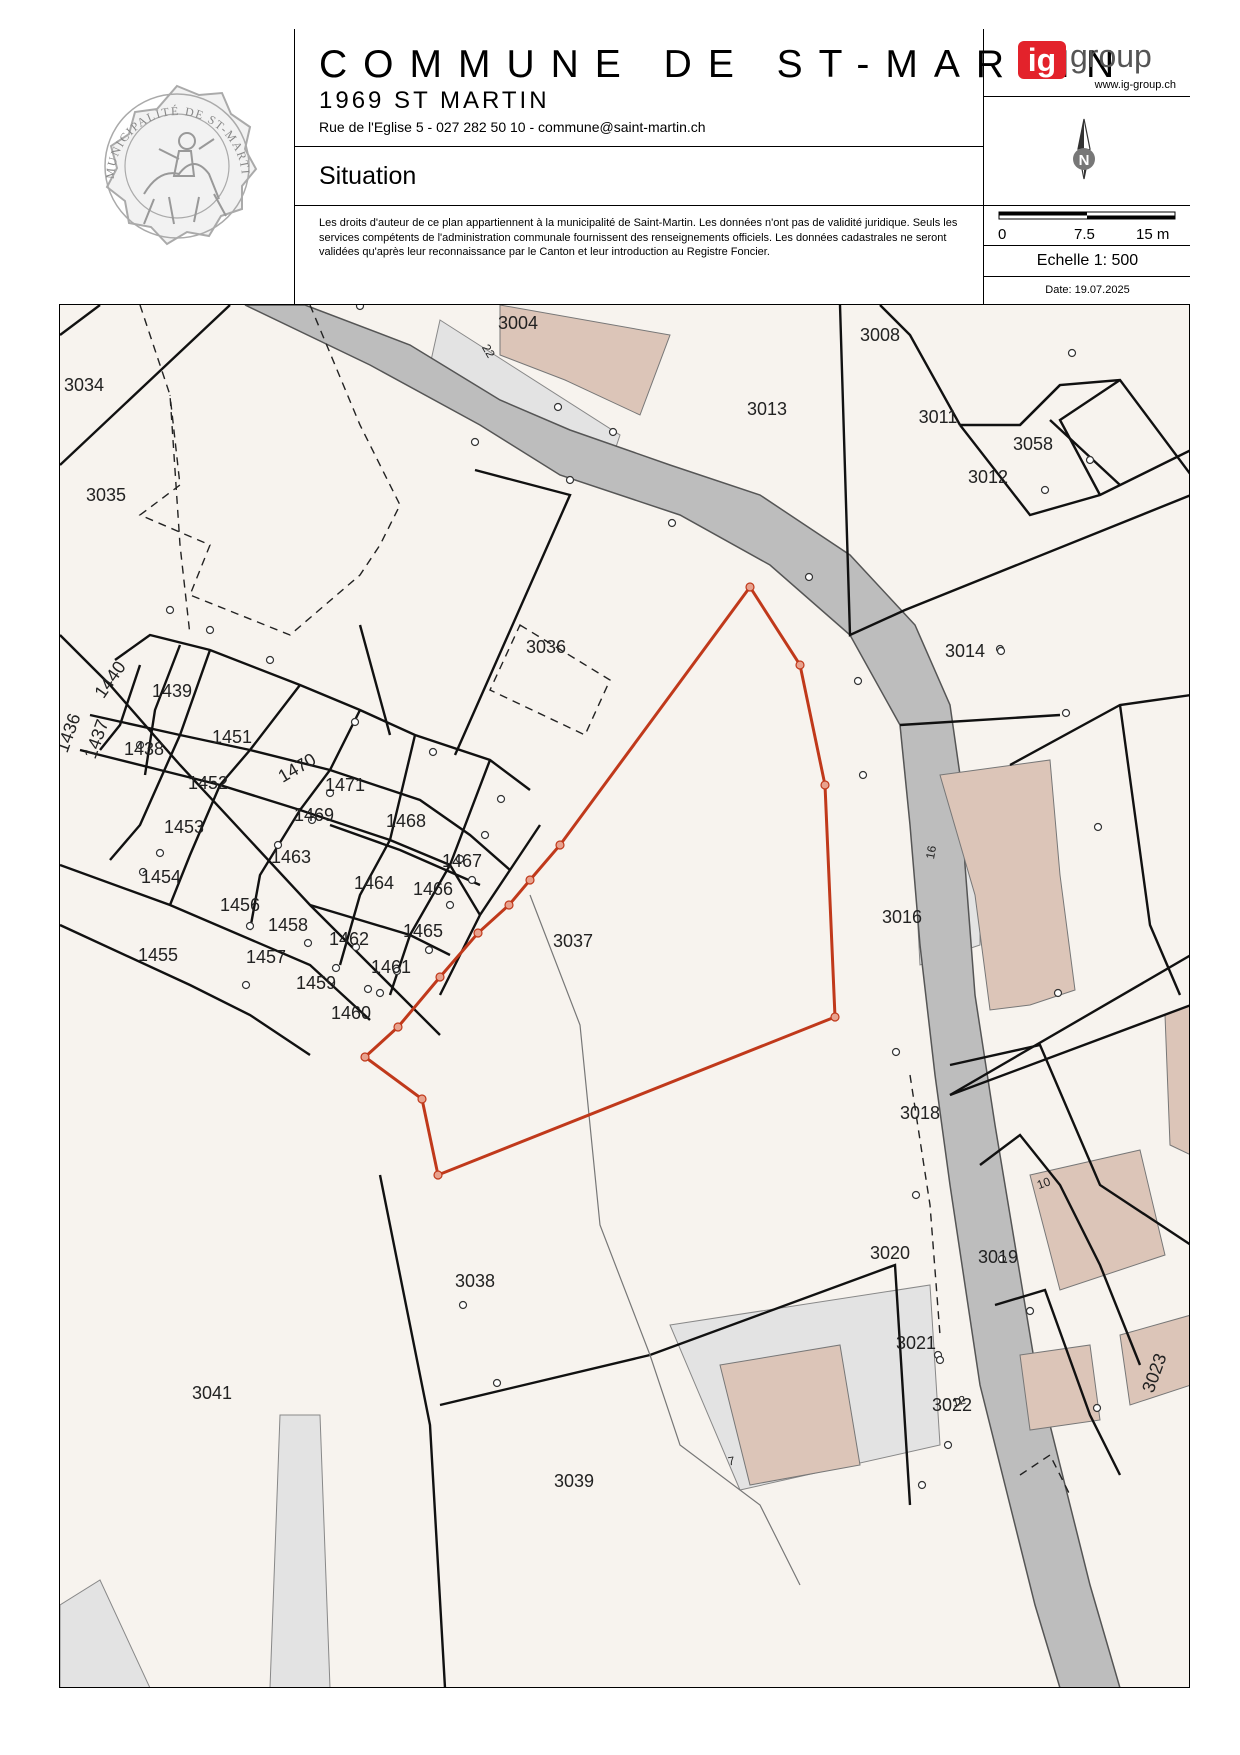 This screenshot has width=1240, height=1755. I want to click on parcel-label-3013: 3013, so click(767, 409).